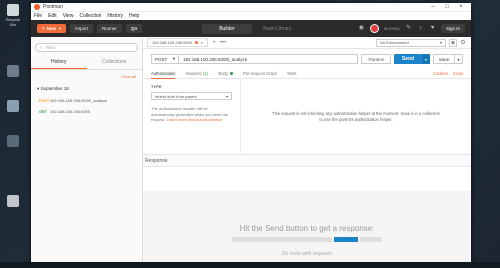 The width and height of the screenshot is (500, 268). What do you see at coordinates (231, 73) in the screenshot?
I see `body-indicator-icon` at bounding box center [231, 73].